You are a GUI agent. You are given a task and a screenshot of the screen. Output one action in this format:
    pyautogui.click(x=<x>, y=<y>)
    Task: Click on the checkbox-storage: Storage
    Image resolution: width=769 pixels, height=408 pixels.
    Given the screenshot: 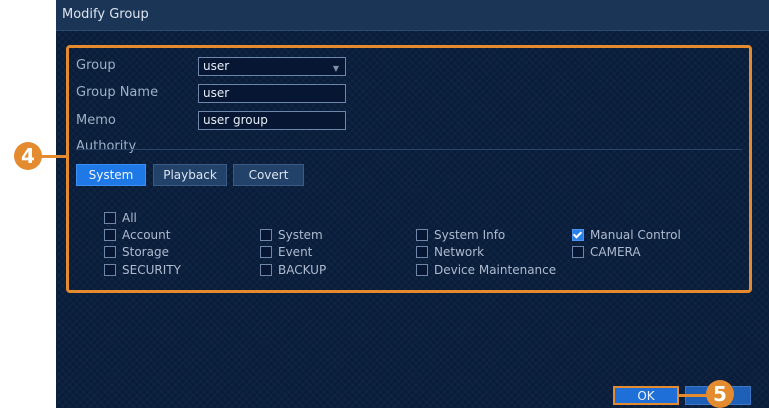 What is the action you would take?
    pyautogui.click(x=136, y=252)
    